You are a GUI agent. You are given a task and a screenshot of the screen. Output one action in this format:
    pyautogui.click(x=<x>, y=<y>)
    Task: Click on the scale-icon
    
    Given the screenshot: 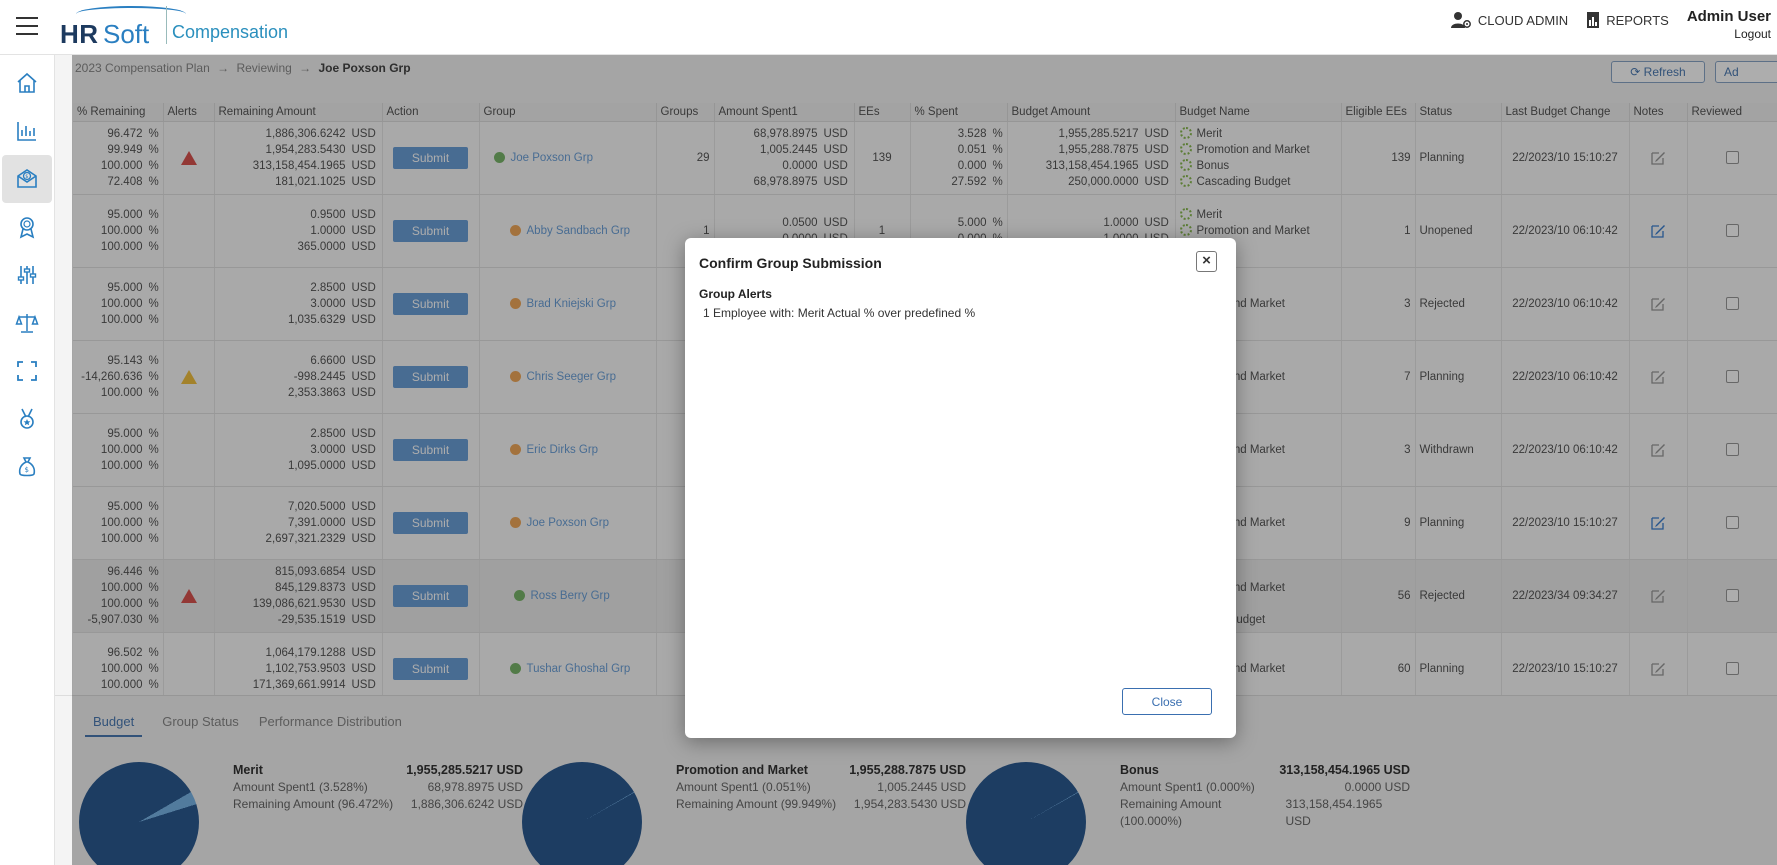 What is the action you would take?
    pyautogui.click(x=27, y=323)
    